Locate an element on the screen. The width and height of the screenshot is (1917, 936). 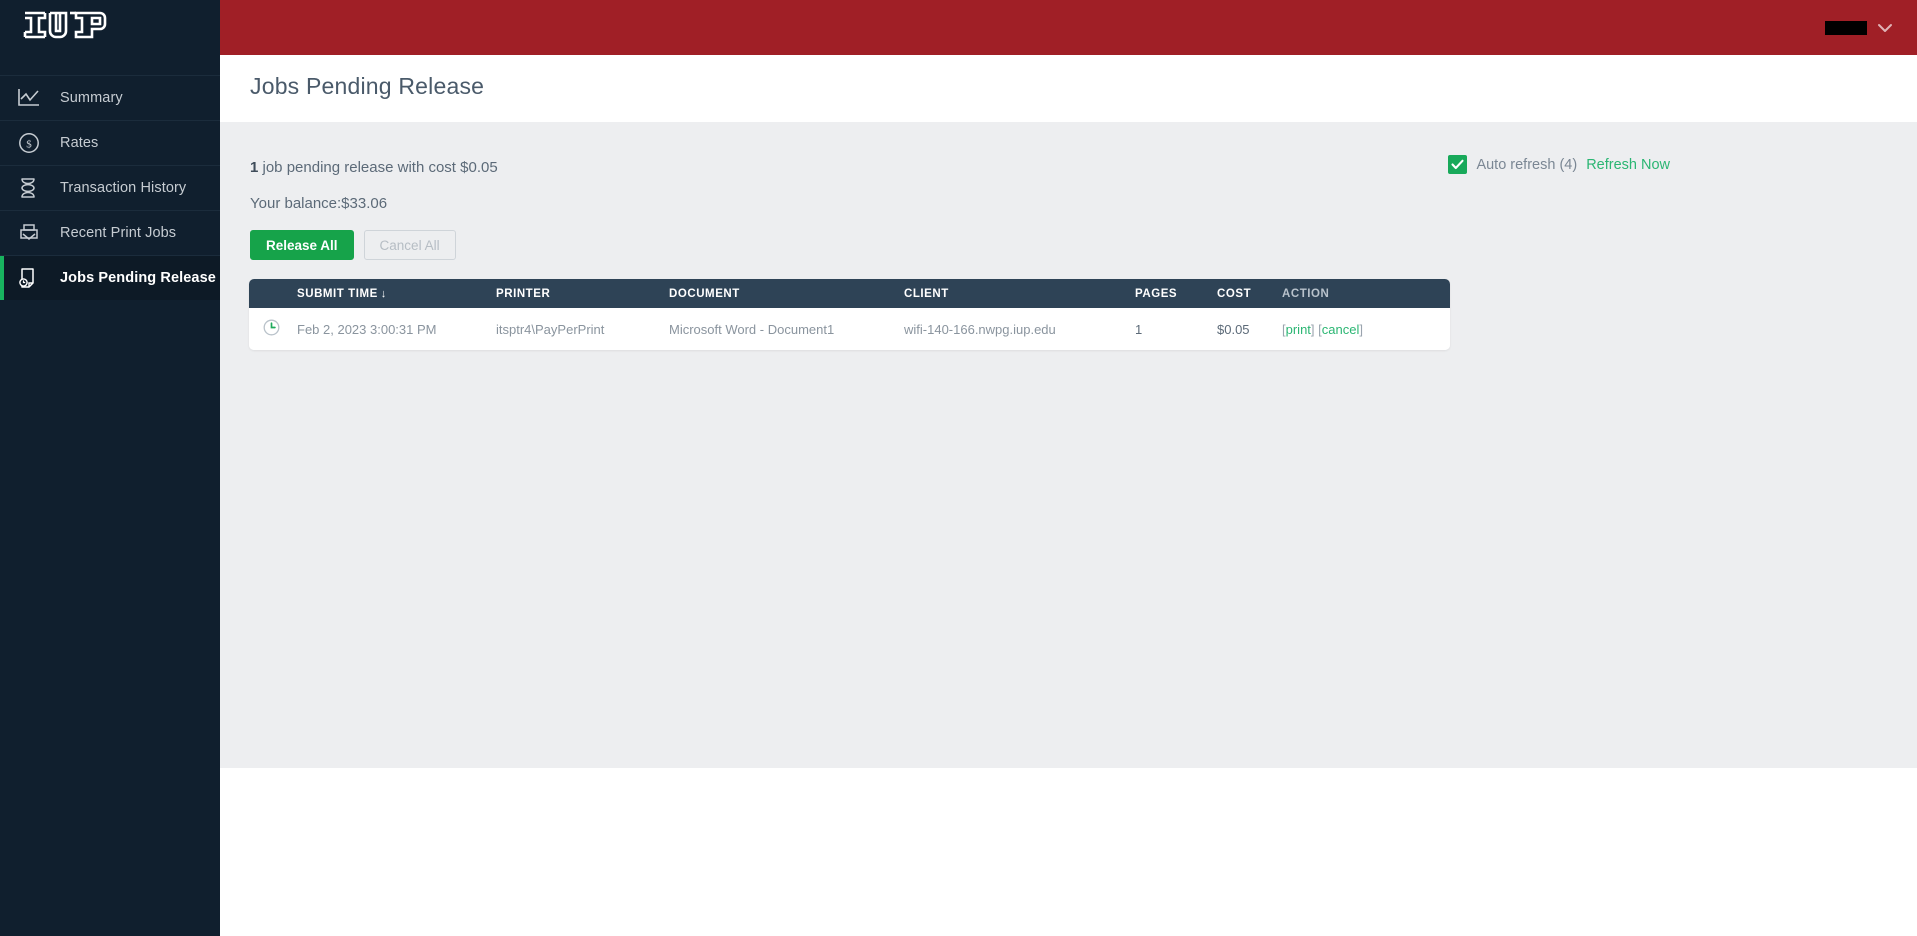
cell-document: Microsoft Word - Document1 is located at coordinates (752, 329).